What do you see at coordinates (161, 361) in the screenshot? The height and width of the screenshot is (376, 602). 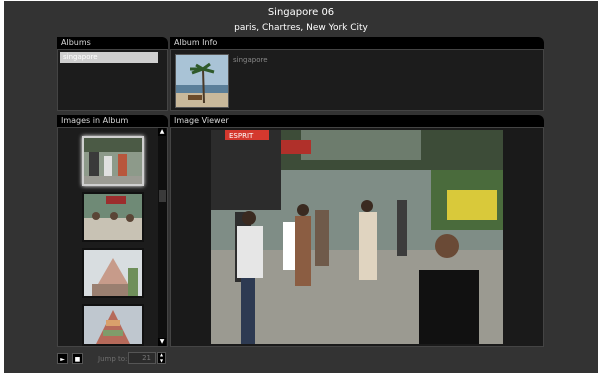 I see `stepper-down-icon: ▼` at bounding box center [161, 361].